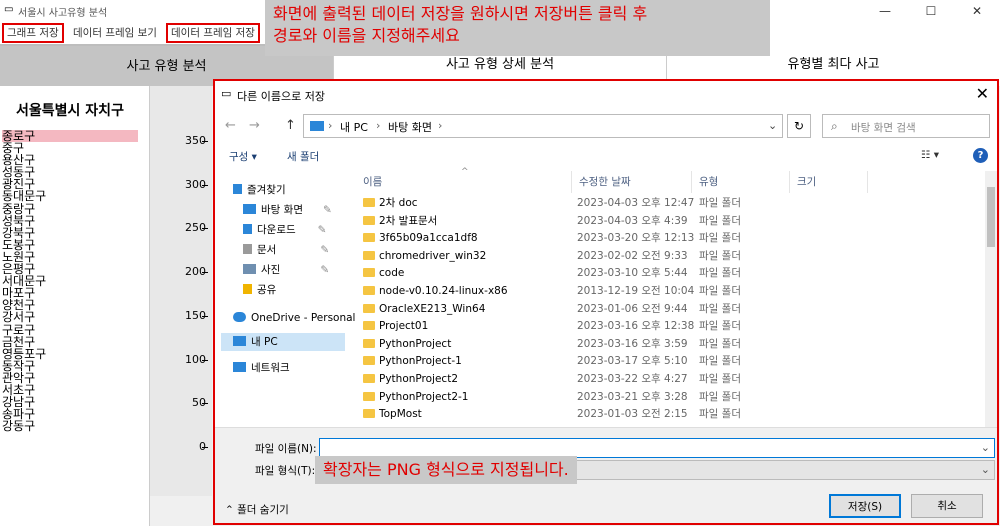 This screenshot has height=526, width=1000. Describe the element at coordinates (789, 182) in the screenshot. I see `column-divider` at that location.